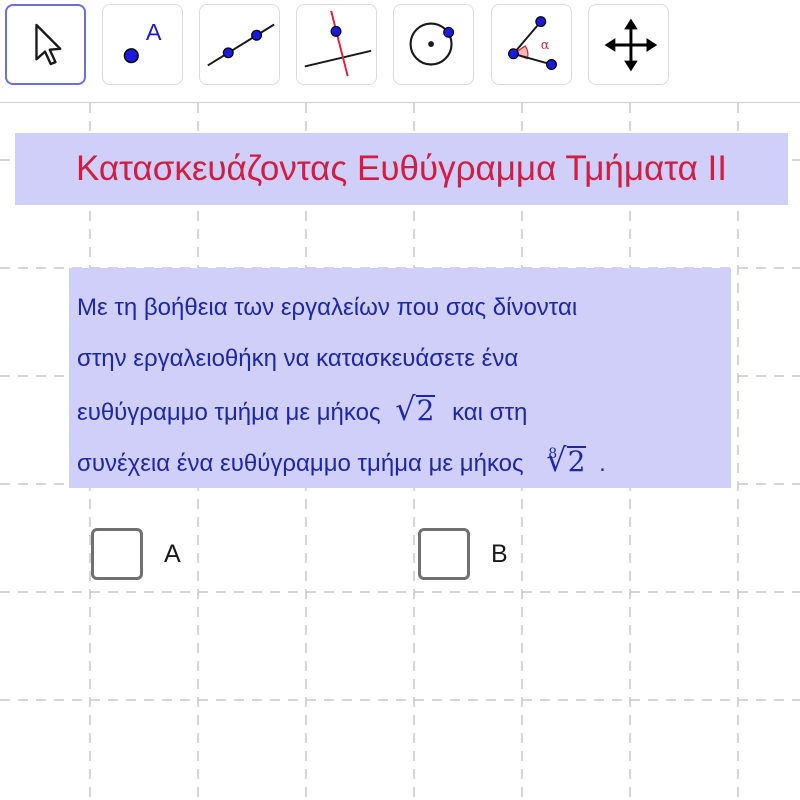 This screenshot has height=800, width=800. I want to click on four-way-arrows-icon, so click(631, 45).